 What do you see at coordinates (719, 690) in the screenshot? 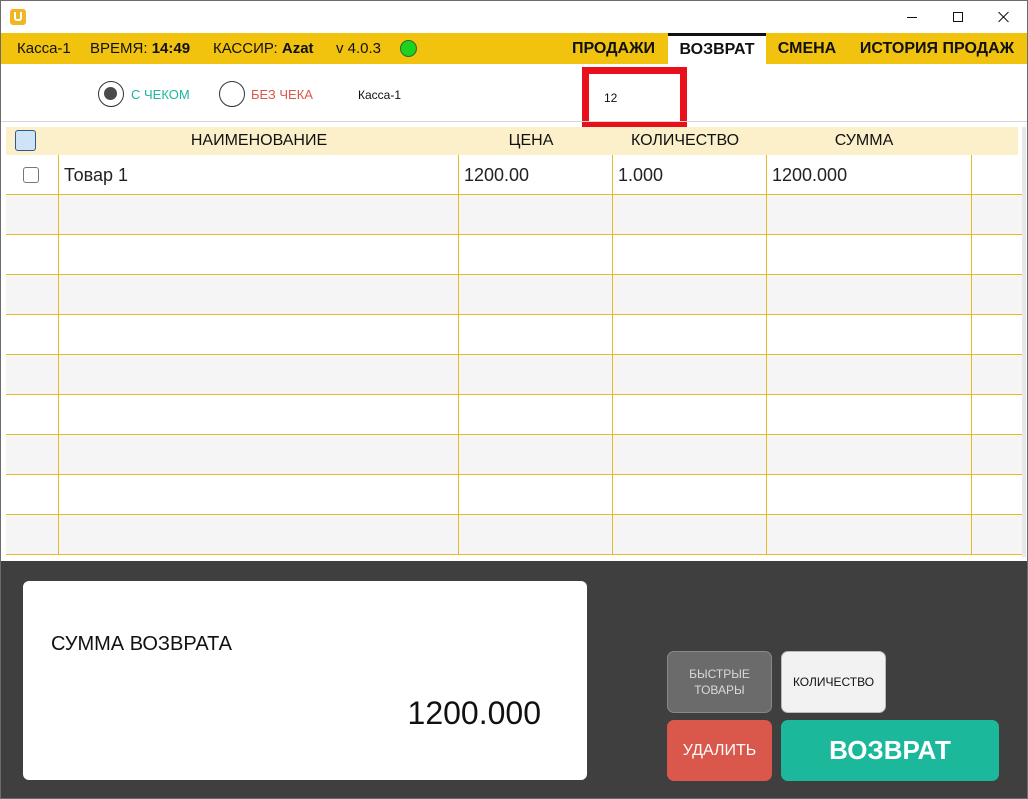
I see `quick-goods-label-line2: ТОВАРЫ` at bounding box center [719, 690].